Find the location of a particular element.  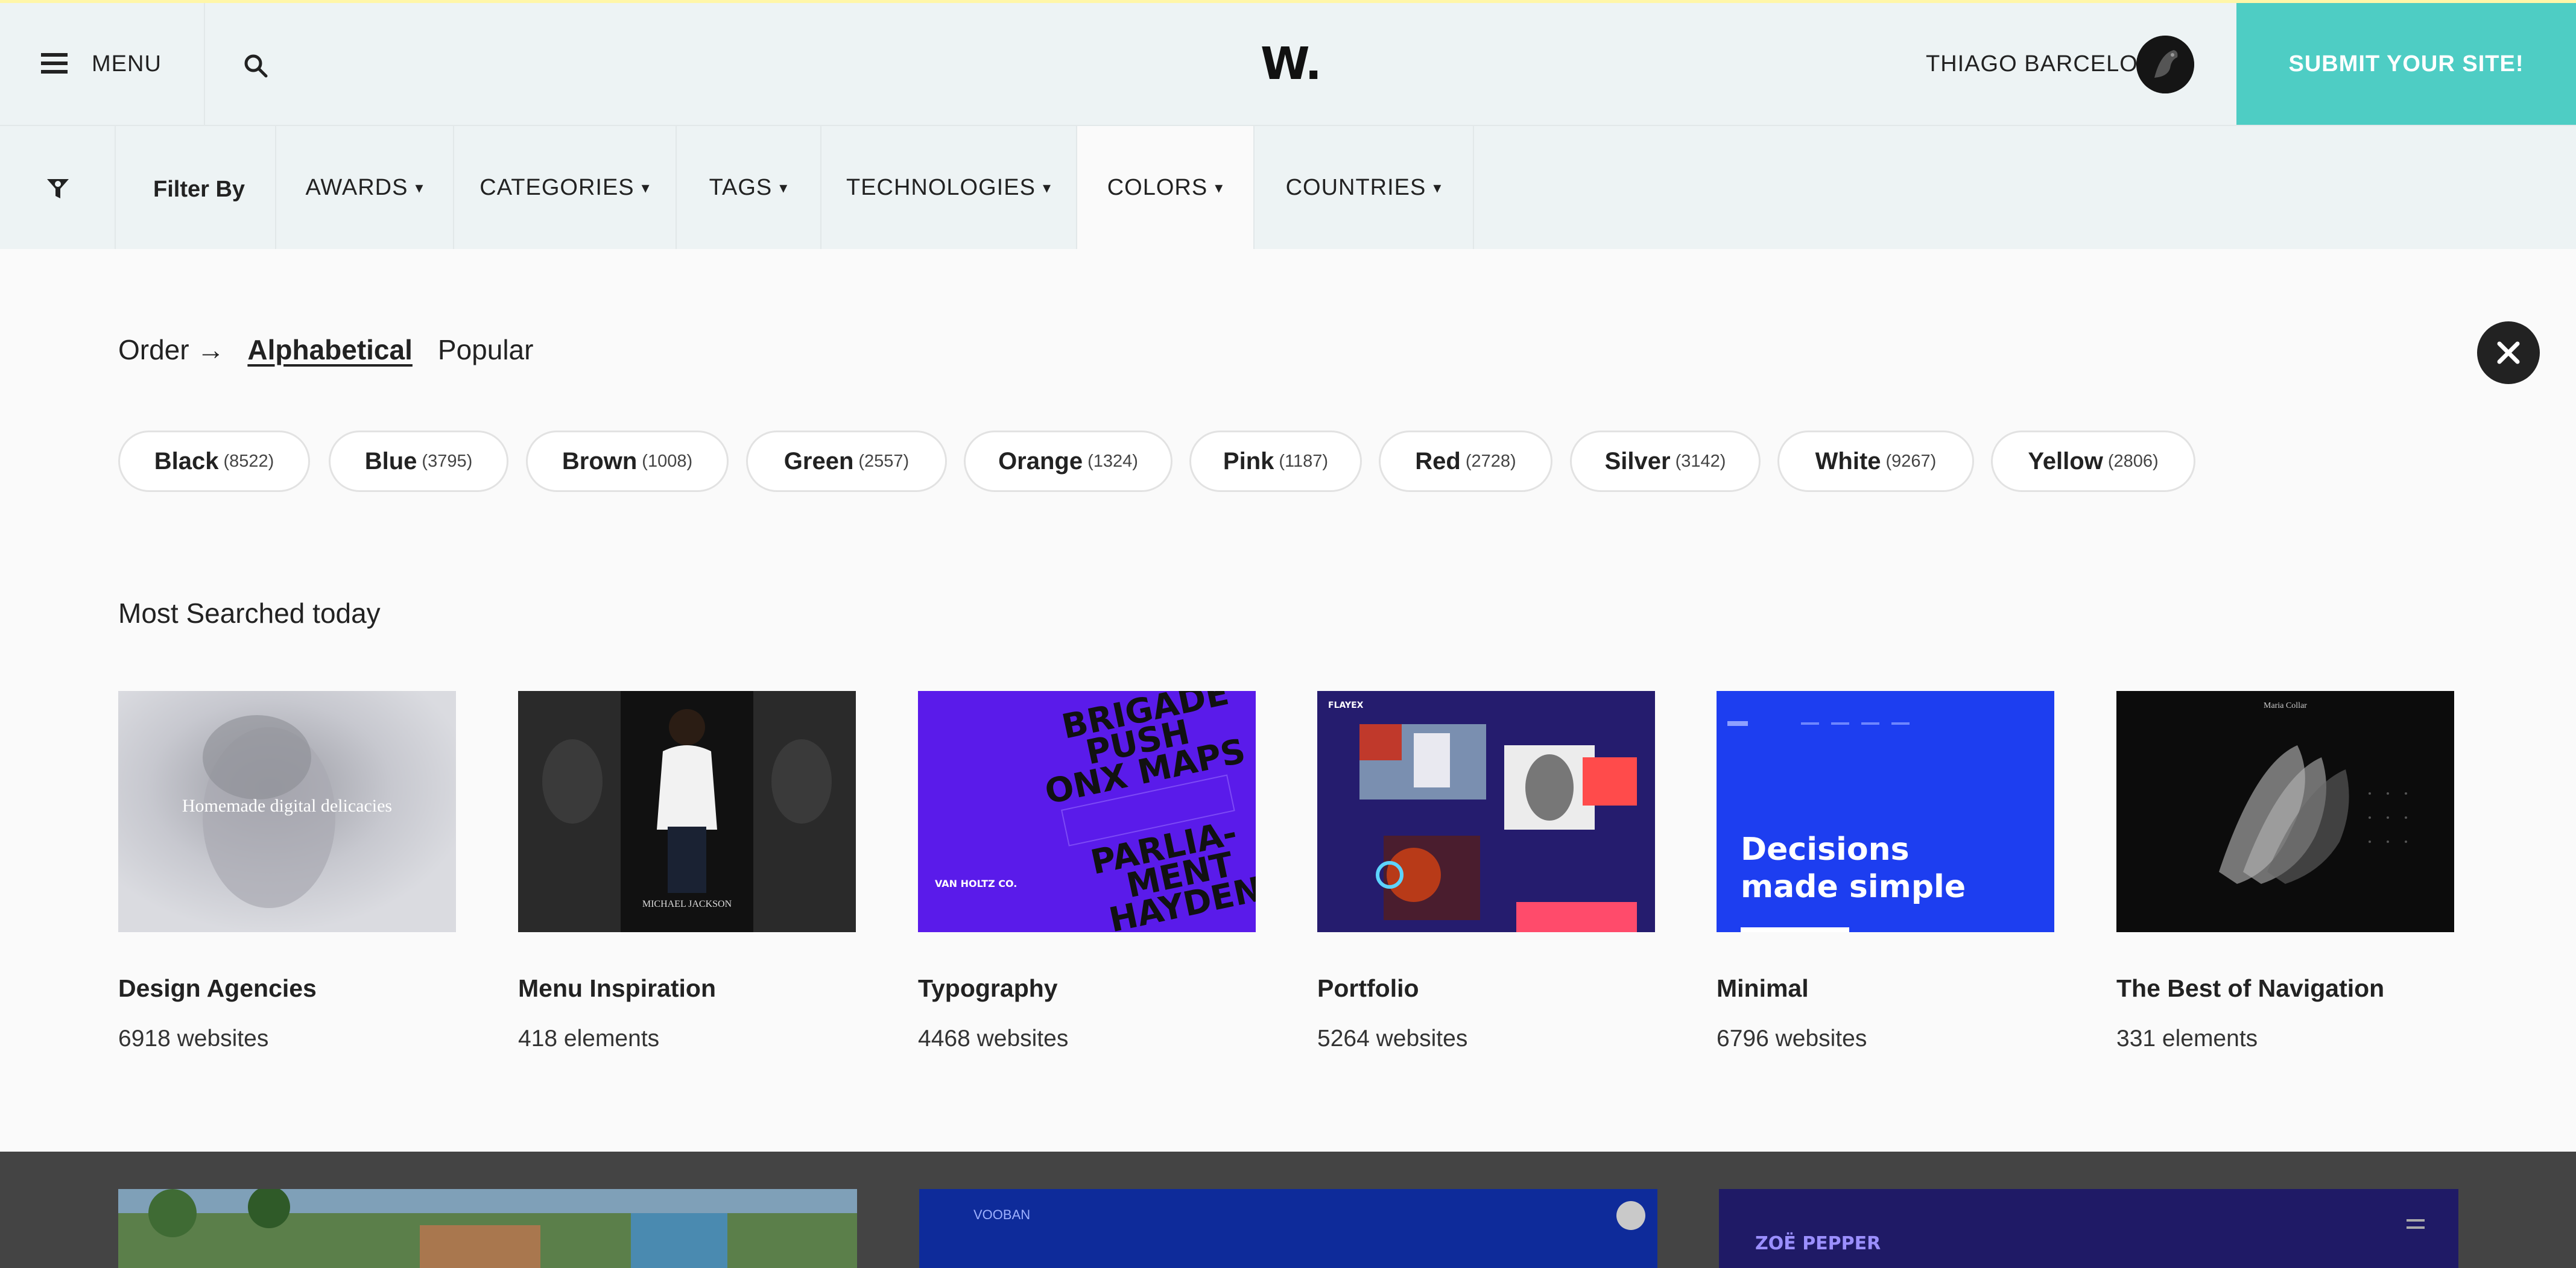

thumb-text: made simple is located at coordinates (1853, 887).